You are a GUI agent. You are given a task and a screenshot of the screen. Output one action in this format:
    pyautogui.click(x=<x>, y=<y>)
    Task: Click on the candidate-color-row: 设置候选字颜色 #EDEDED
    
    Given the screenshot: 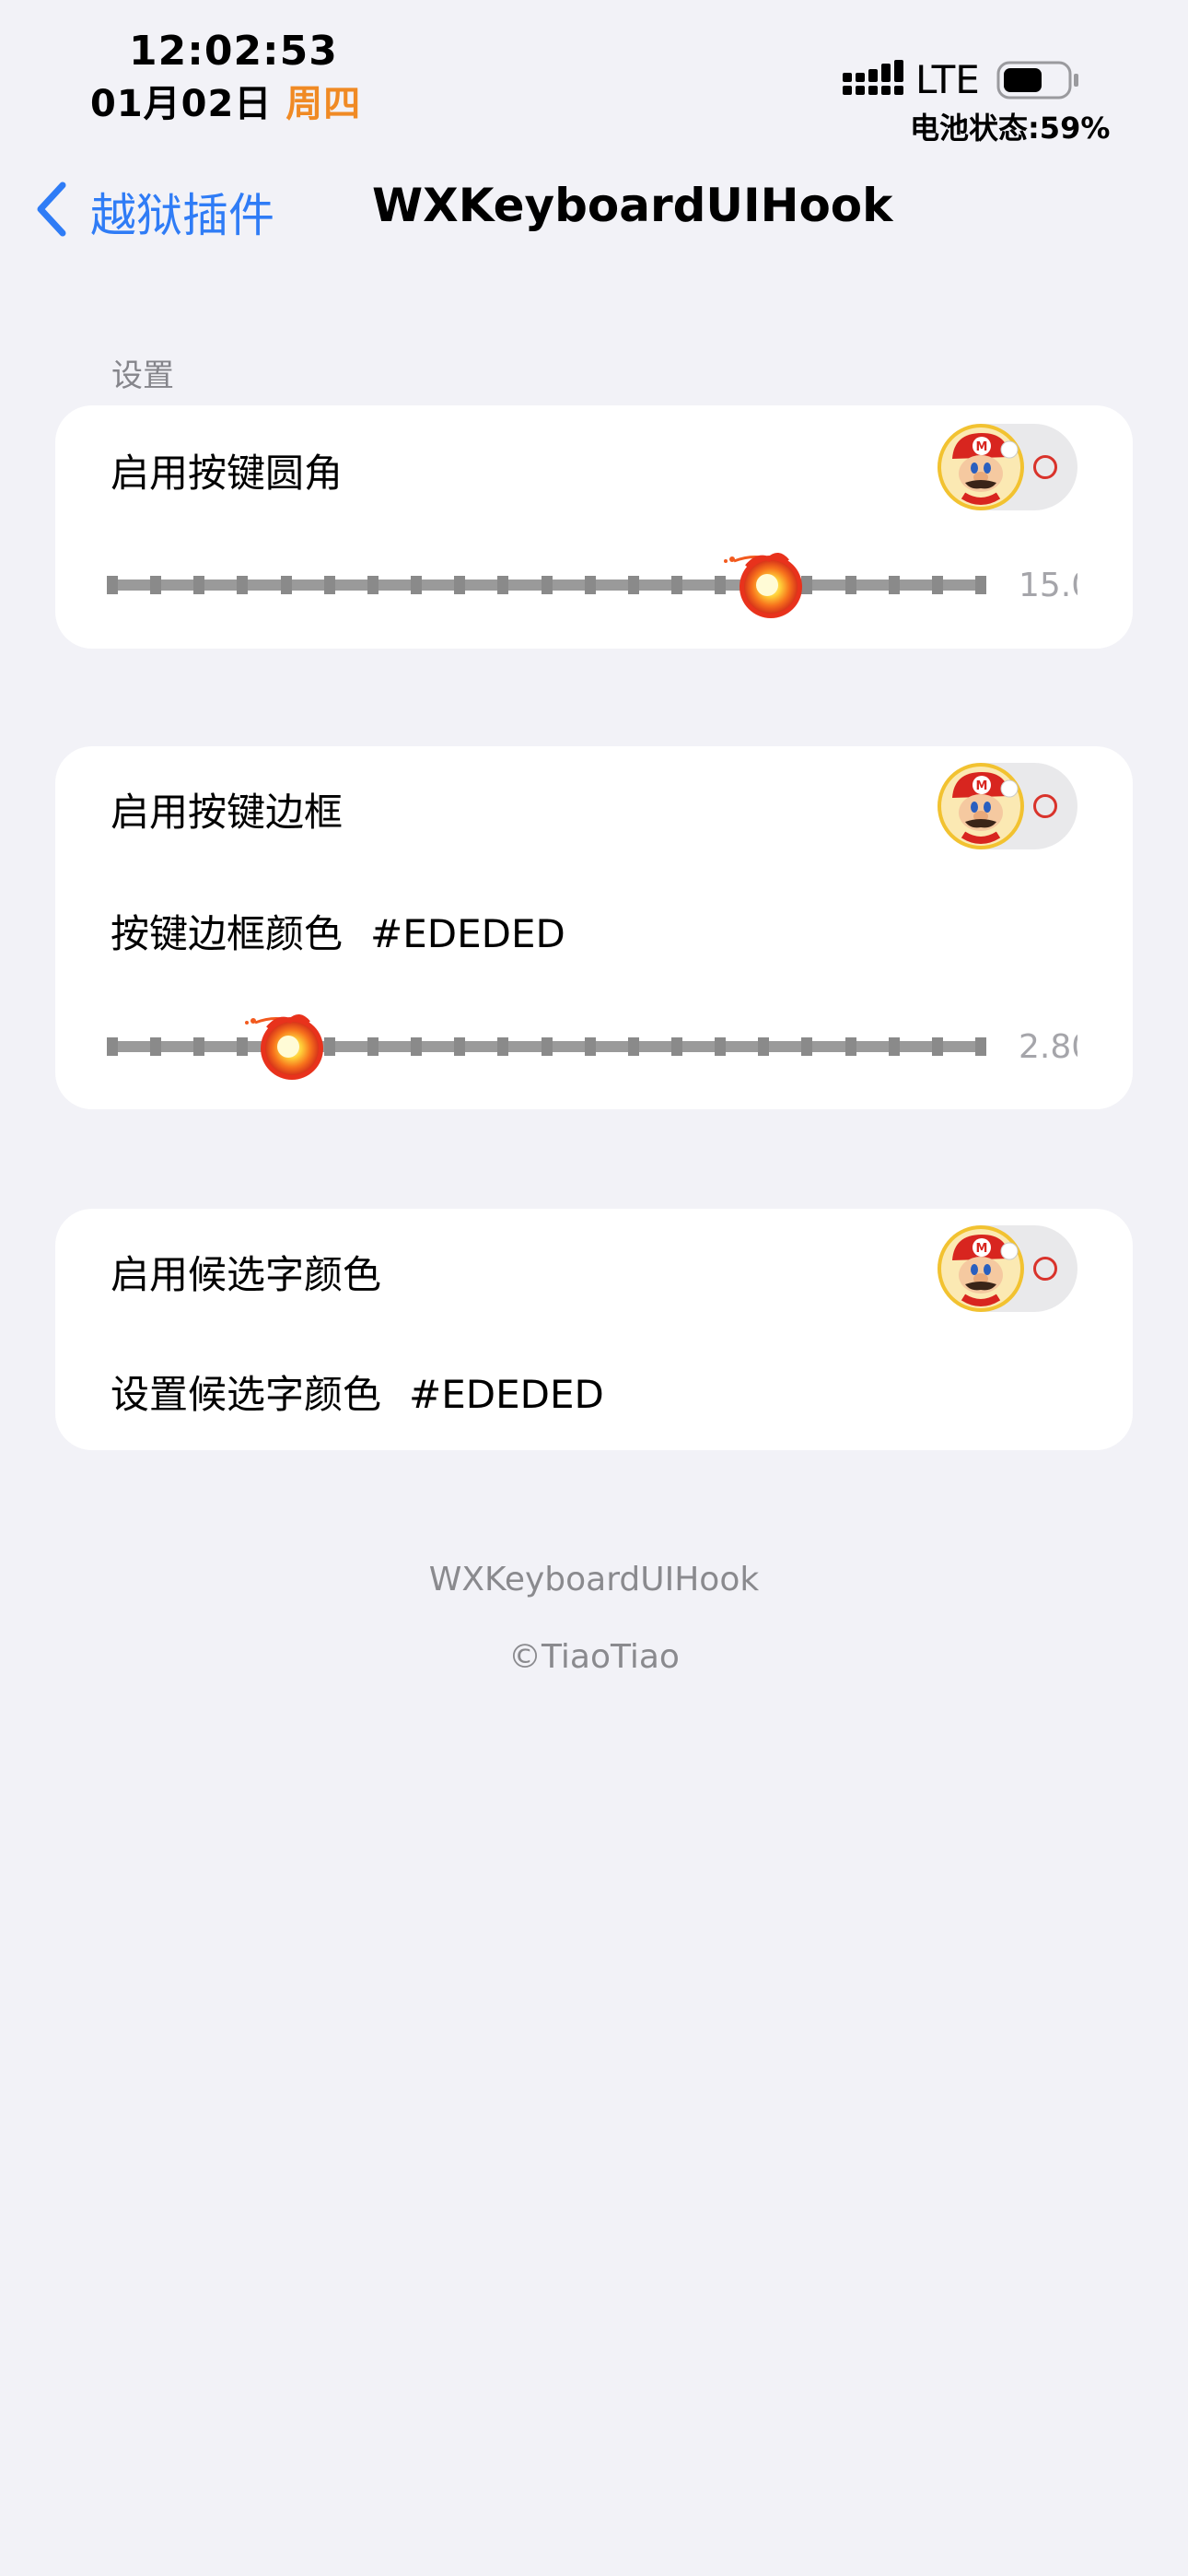 What is the action you would take?
    pyautogui.click(x=357, y=1392)
    